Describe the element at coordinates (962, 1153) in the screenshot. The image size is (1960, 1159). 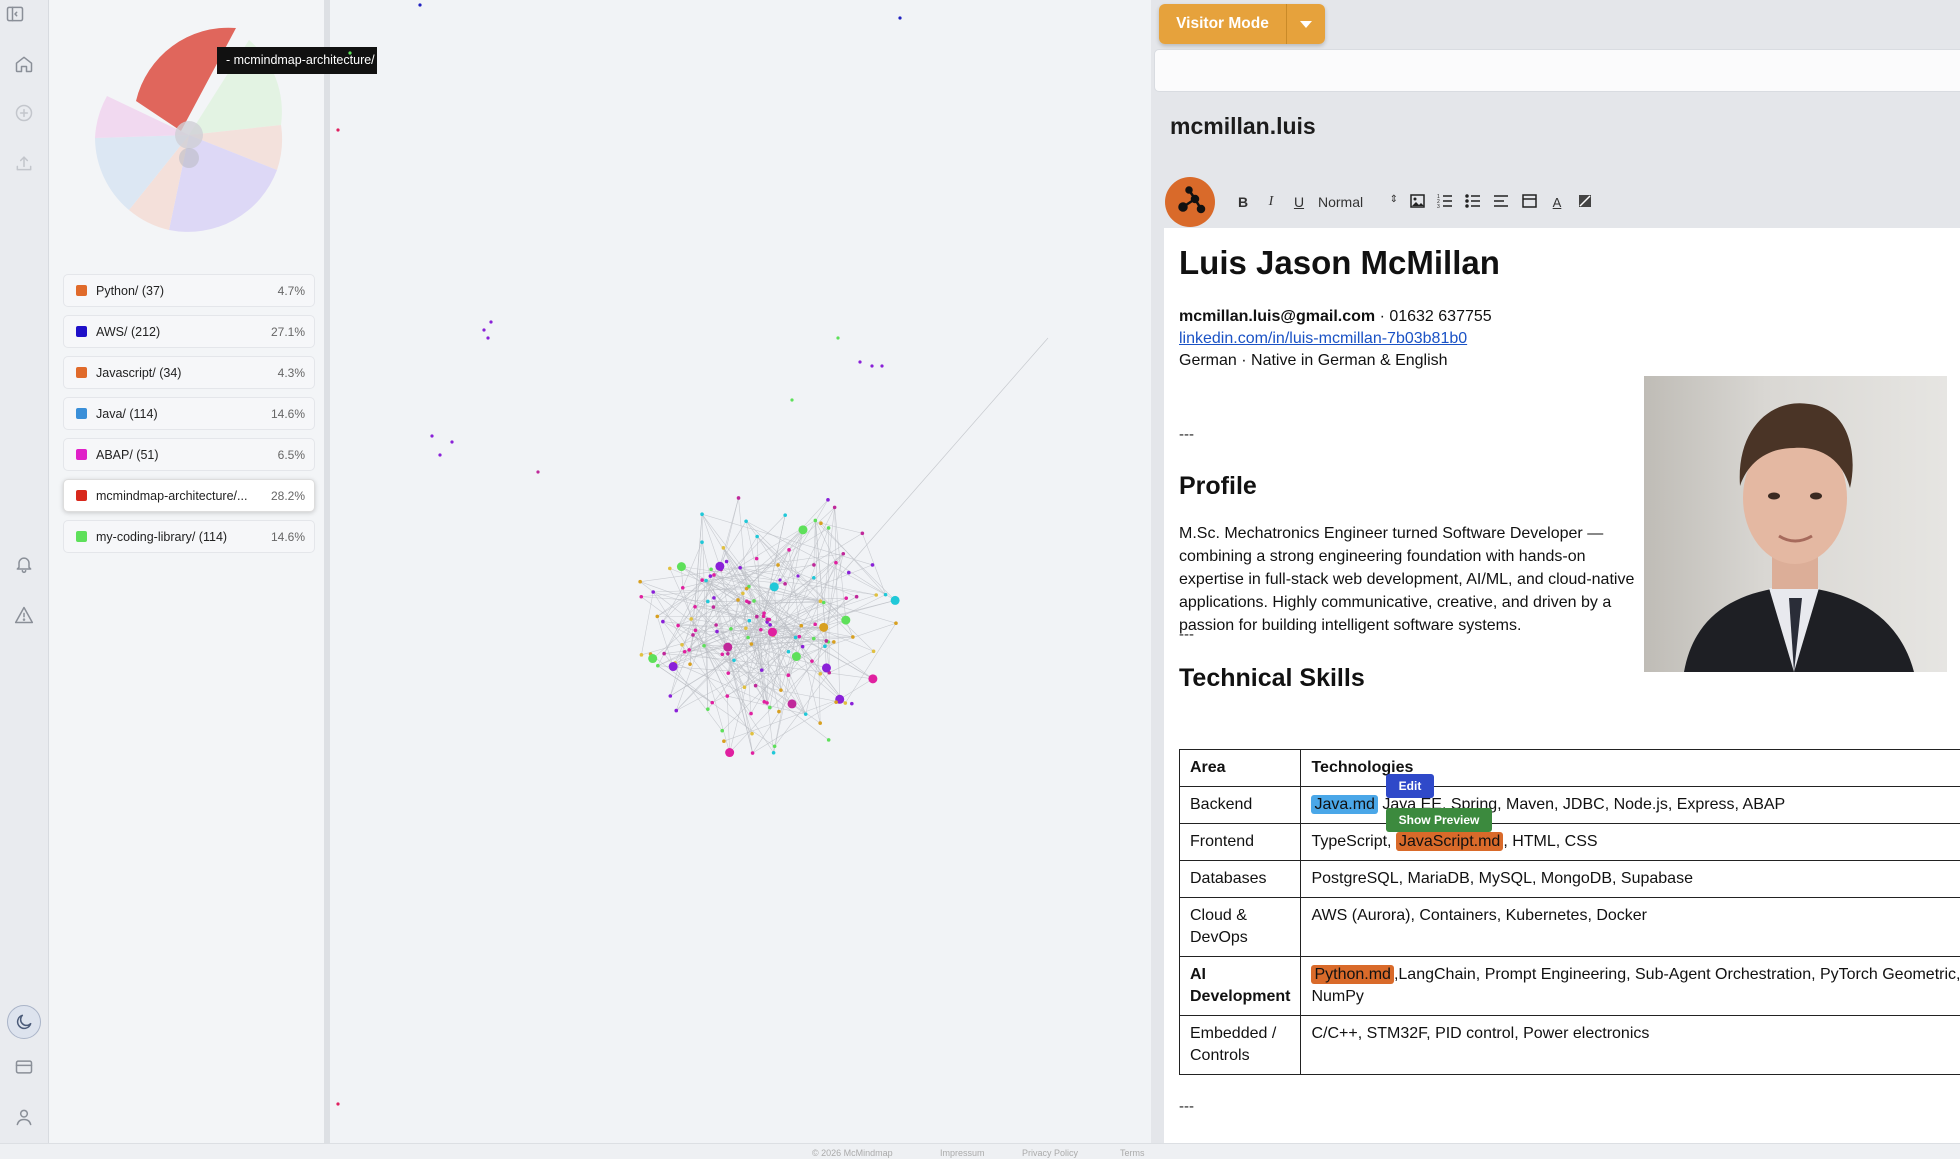
I see `footer-impressum-link: Impressum` at that location.